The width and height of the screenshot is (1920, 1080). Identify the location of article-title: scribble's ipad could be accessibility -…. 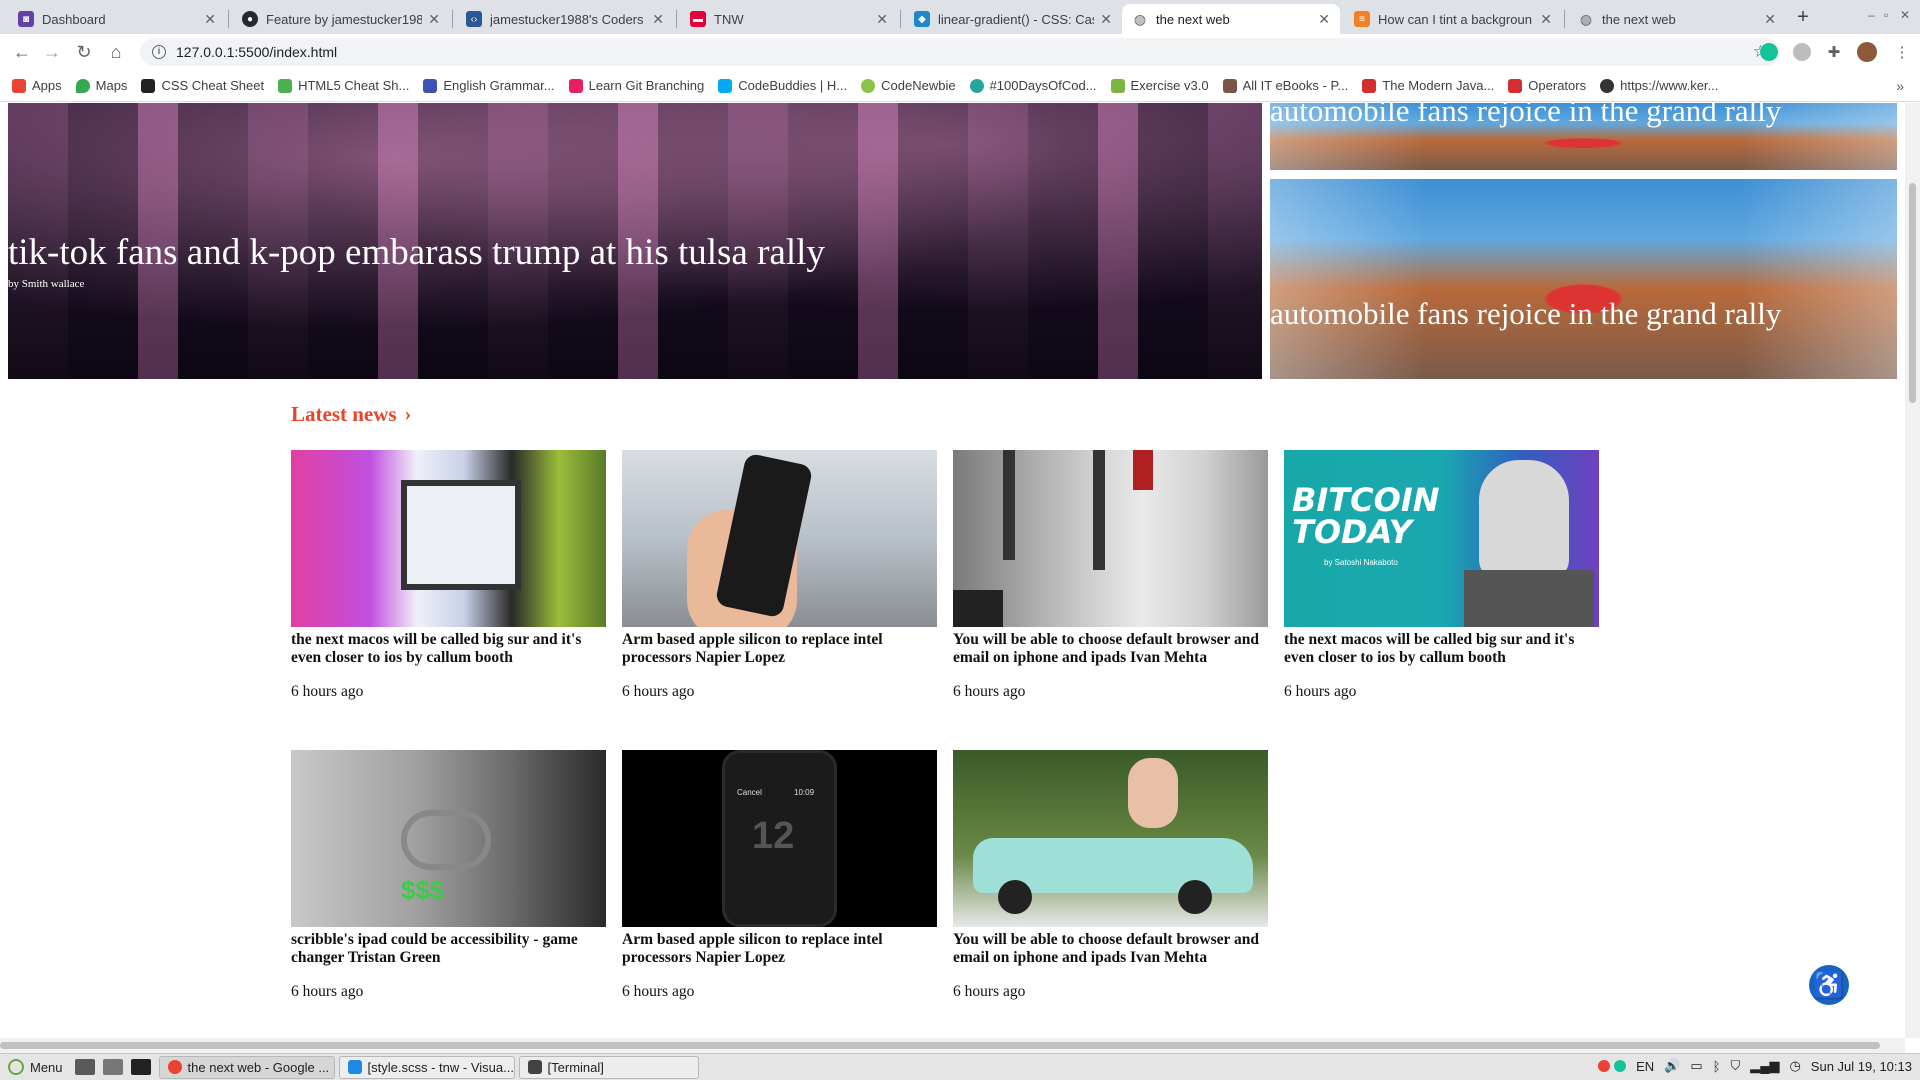
(448, 949).